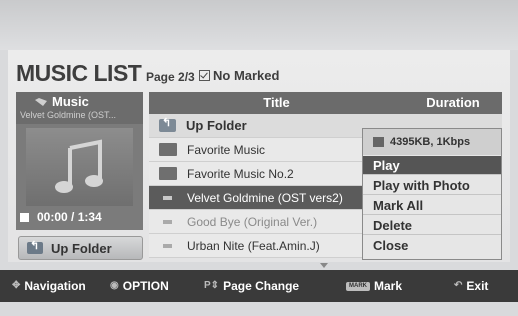 Image resolution: width=518 pixels, height=316 pixels. What do you see at coordinates (246, 75) in the screenshot?
I see `marked-label: No Marked` at bounding box center [246, 75].